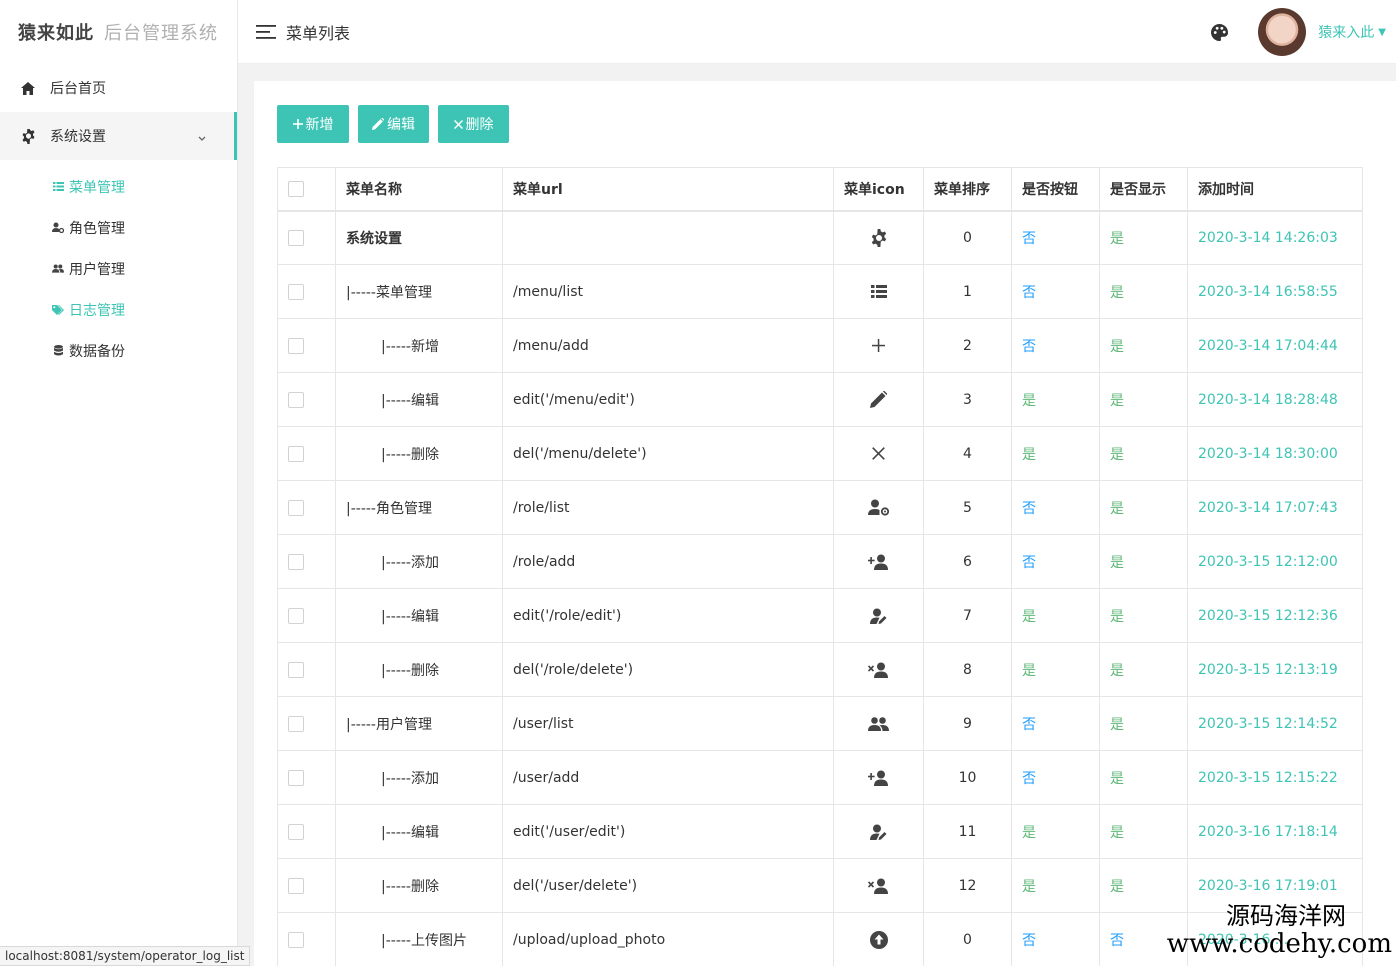 This screenshot has height=966, width=1396. What do you see at coordinates (1275, 237) in the screenshot?
I see `add-time-cell: 2020-3-14 14:26:03` at bounding box center [1275, 237].